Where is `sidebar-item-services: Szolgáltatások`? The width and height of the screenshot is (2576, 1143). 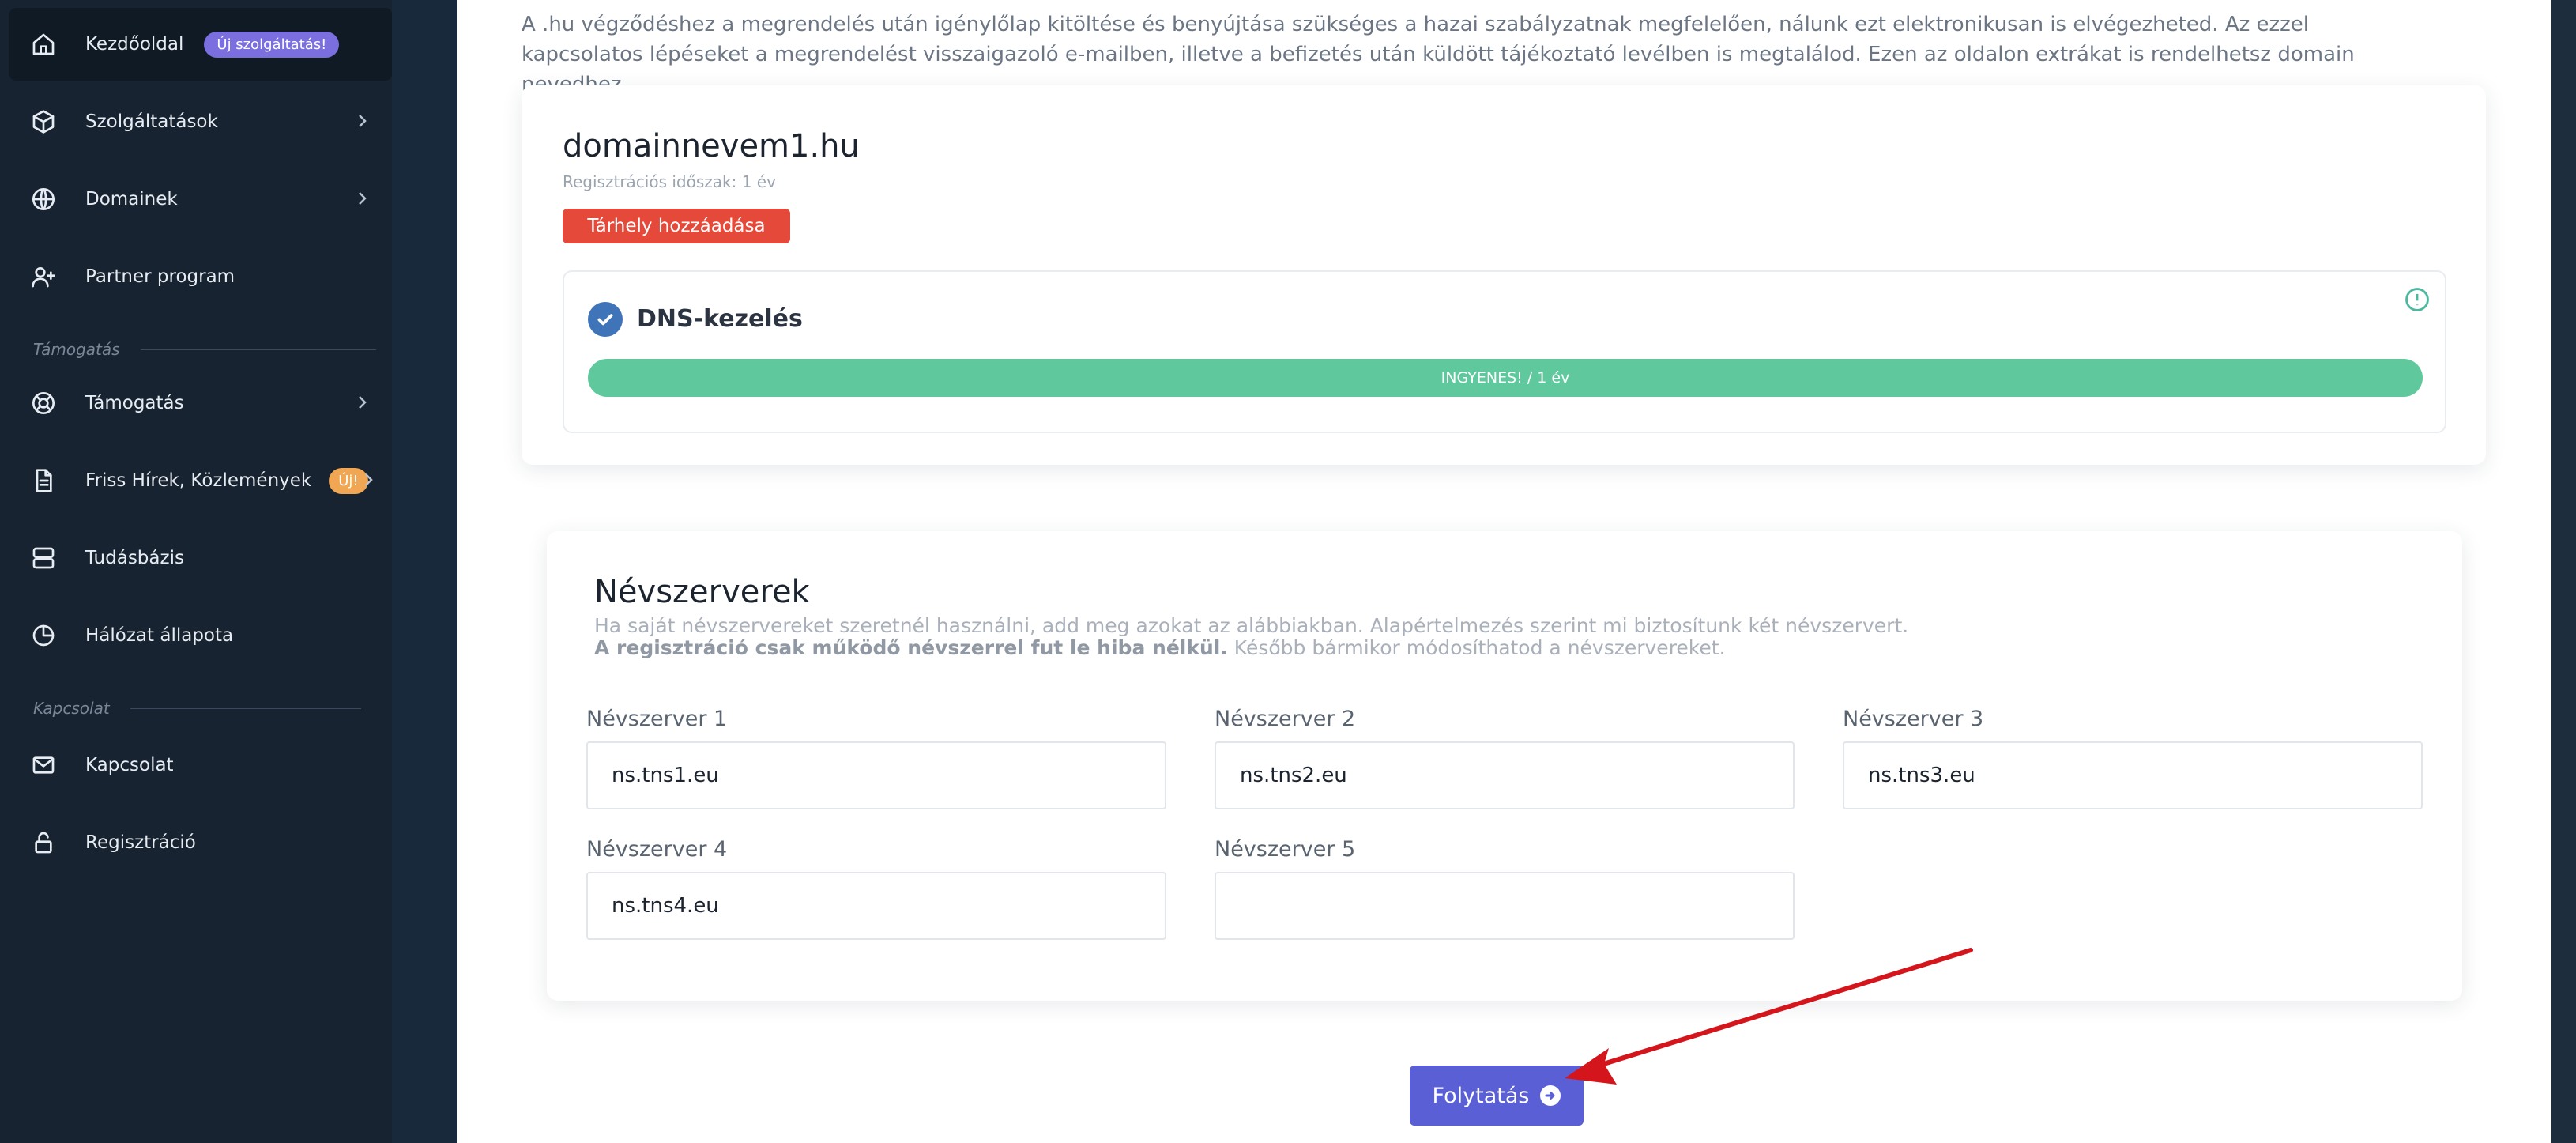
sidebar-item-services: Szolgáltatások is located at coordinates (200, 121).